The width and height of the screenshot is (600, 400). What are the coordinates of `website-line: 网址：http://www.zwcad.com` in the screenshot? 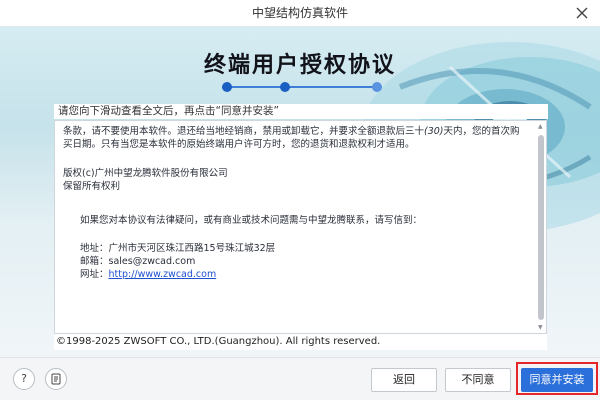 It's located at (148, 274).